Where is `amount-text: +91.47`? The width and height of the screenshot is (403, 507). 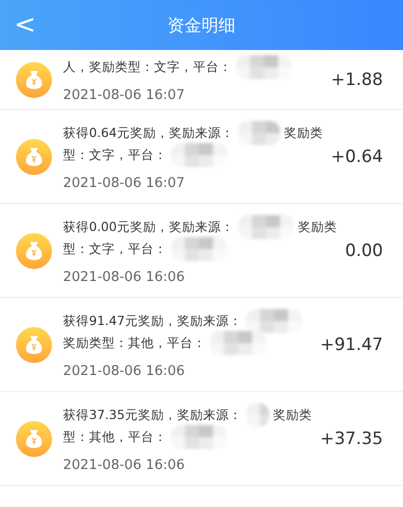 amount-text: +91.47 is located at coordinates (351, 344).